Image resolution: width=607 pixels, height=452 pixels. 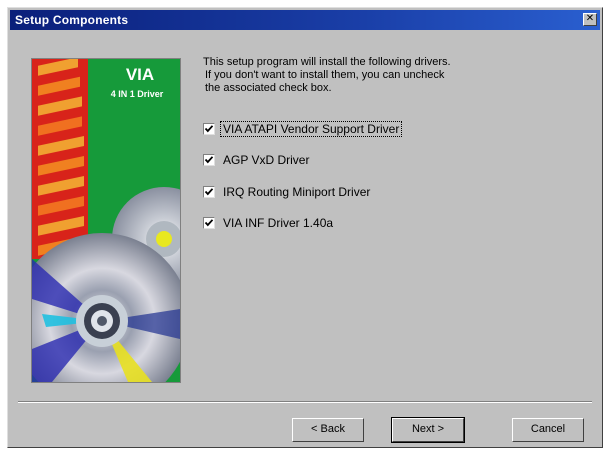 I want to click on next-button: Next >, so click(x=428, y=430).